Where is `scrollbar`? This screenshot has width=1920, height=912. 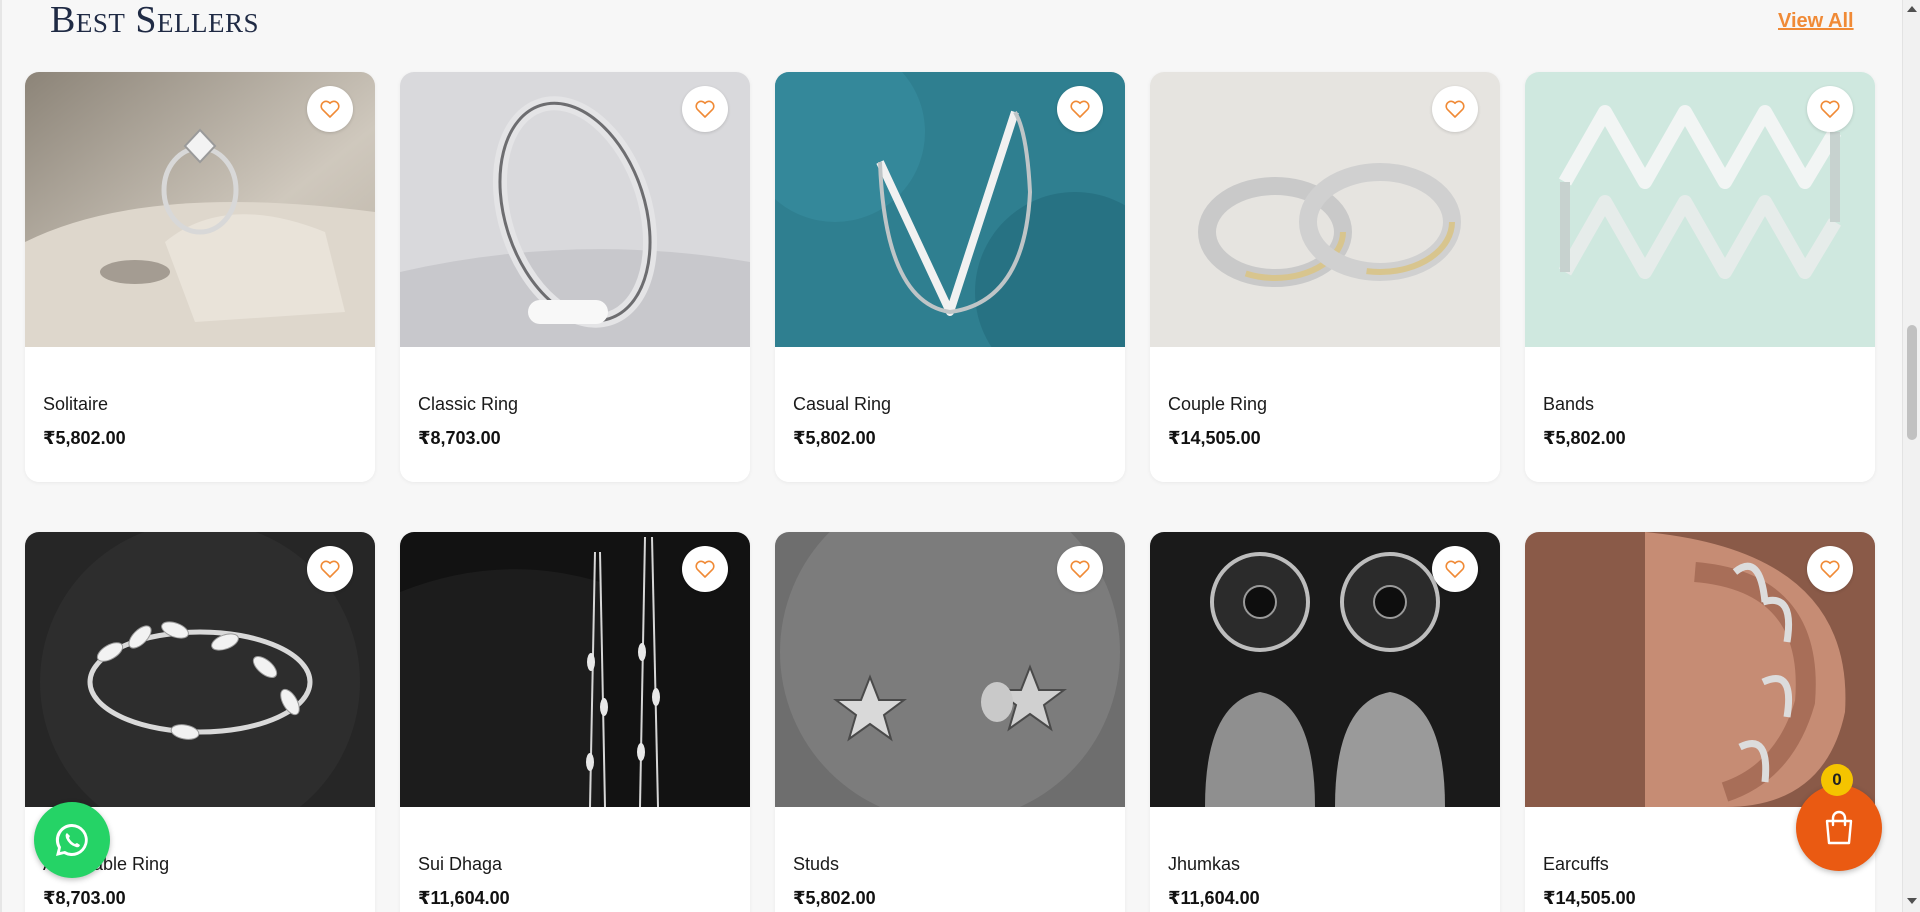 scrollbar is located at coordinates (1911, 456).